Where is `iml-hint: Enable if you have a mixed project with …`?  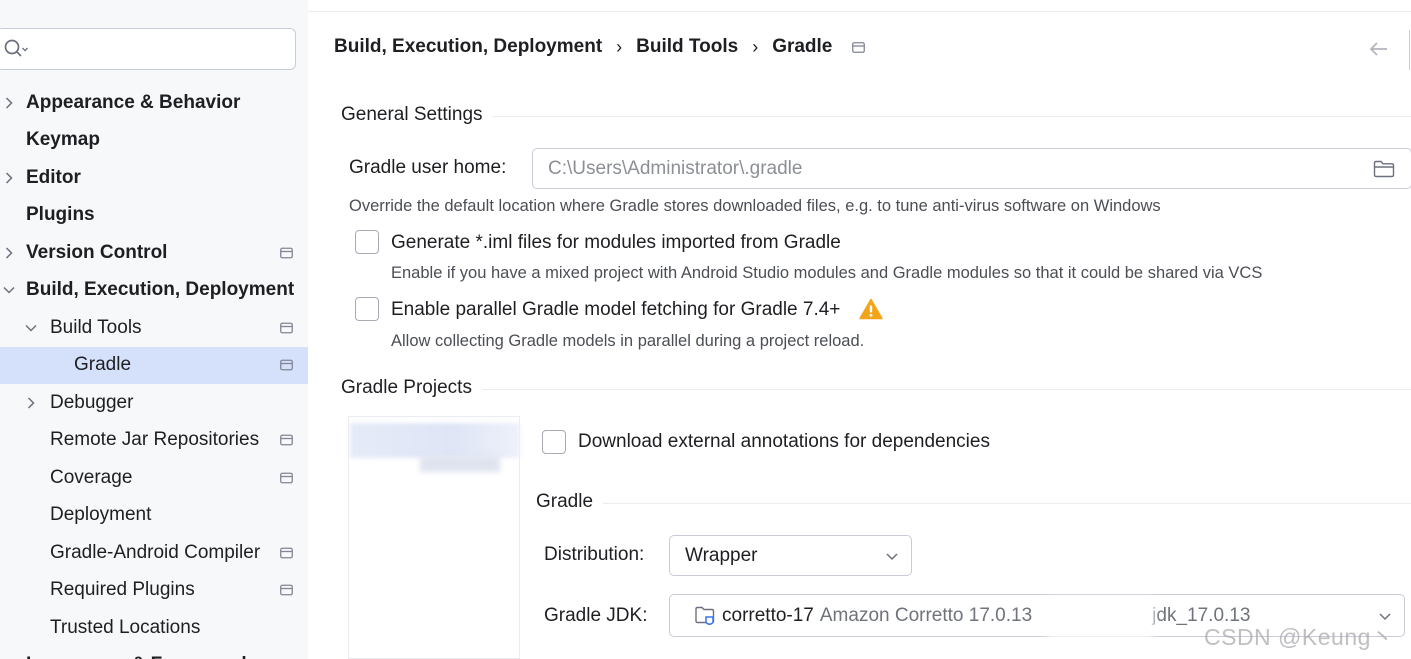
iml-hint: Enable if you have a mixed project with … is located at coordinates (827, 273).